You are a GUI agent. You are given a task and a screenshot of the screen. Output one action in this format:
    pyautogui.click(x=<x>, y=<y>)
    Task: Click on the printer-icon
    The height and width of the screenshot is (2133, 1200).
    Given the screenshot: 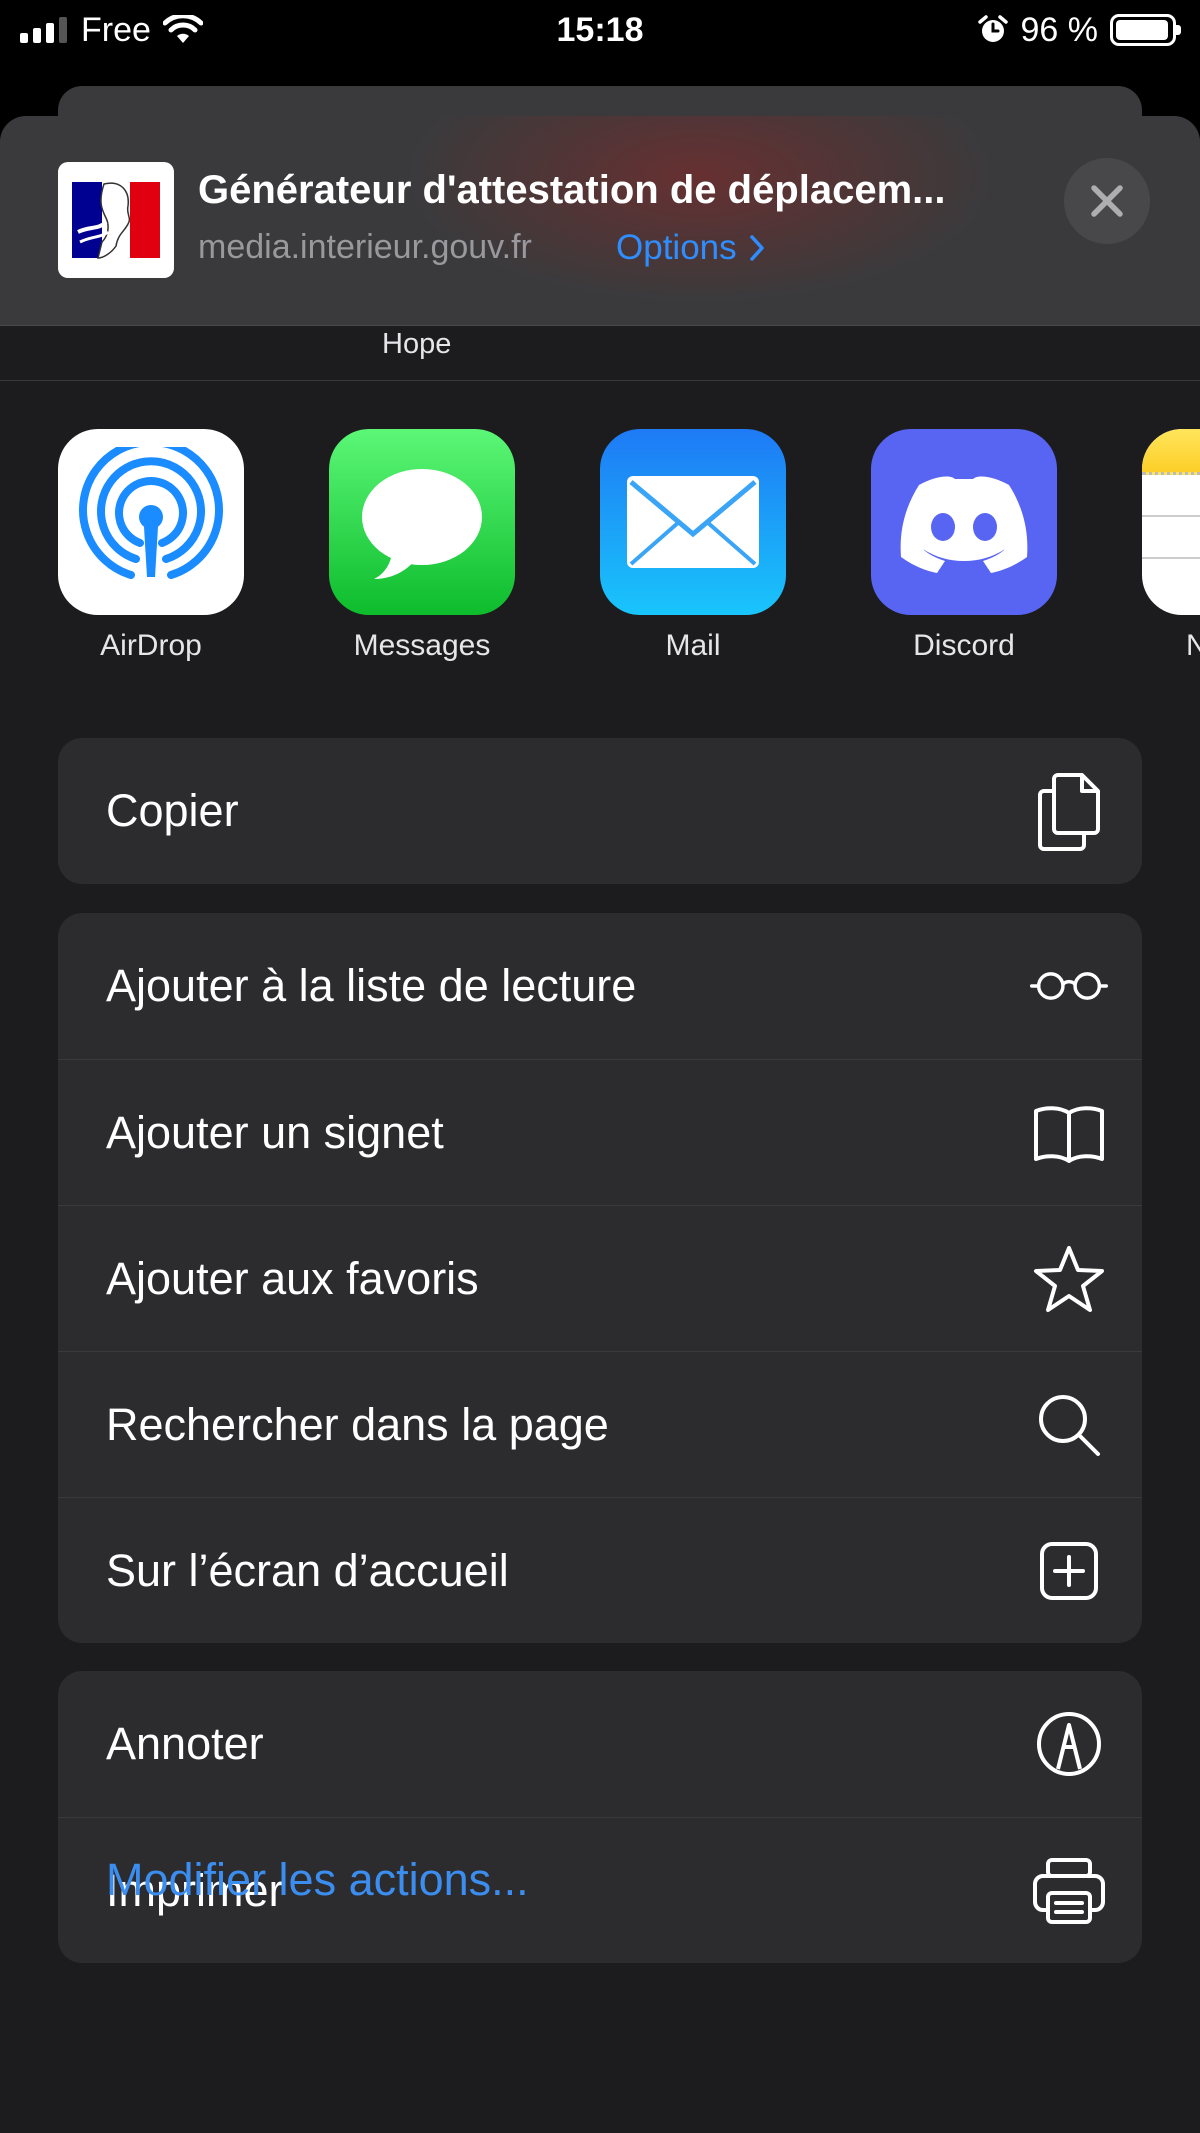 What is the action you would take?
    pyautogui.click(x=1069, y=1891)
    